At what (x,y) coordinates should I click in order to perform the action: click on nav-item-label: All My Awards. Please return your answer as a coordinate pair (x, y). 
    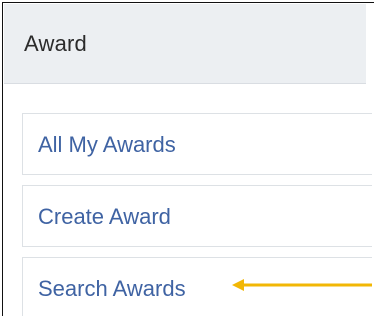
    Looking at the image, I should click on (107, 144).